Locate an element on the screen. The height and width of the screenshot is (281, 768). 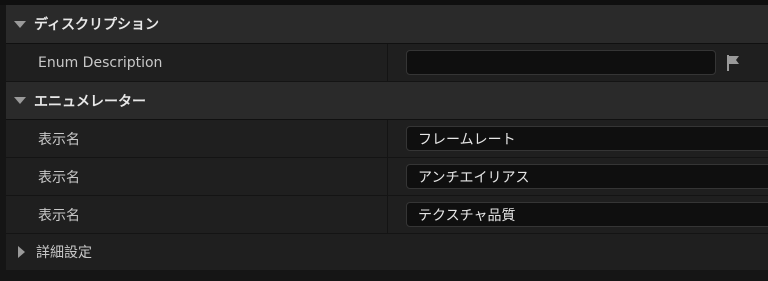
section-title-enumerators: エニュメレーター is located at coordinates (90, 101).